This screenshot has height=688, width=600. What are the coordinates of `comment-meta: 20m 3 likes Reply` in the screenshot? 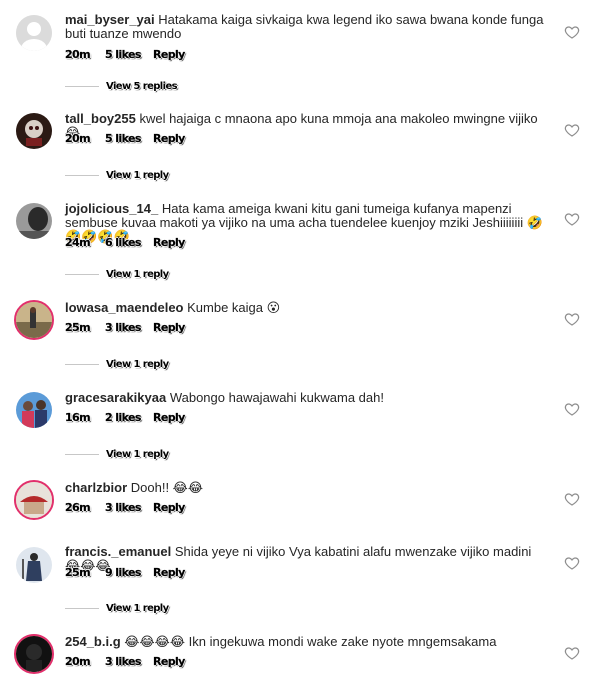 It's located at (129, 661).